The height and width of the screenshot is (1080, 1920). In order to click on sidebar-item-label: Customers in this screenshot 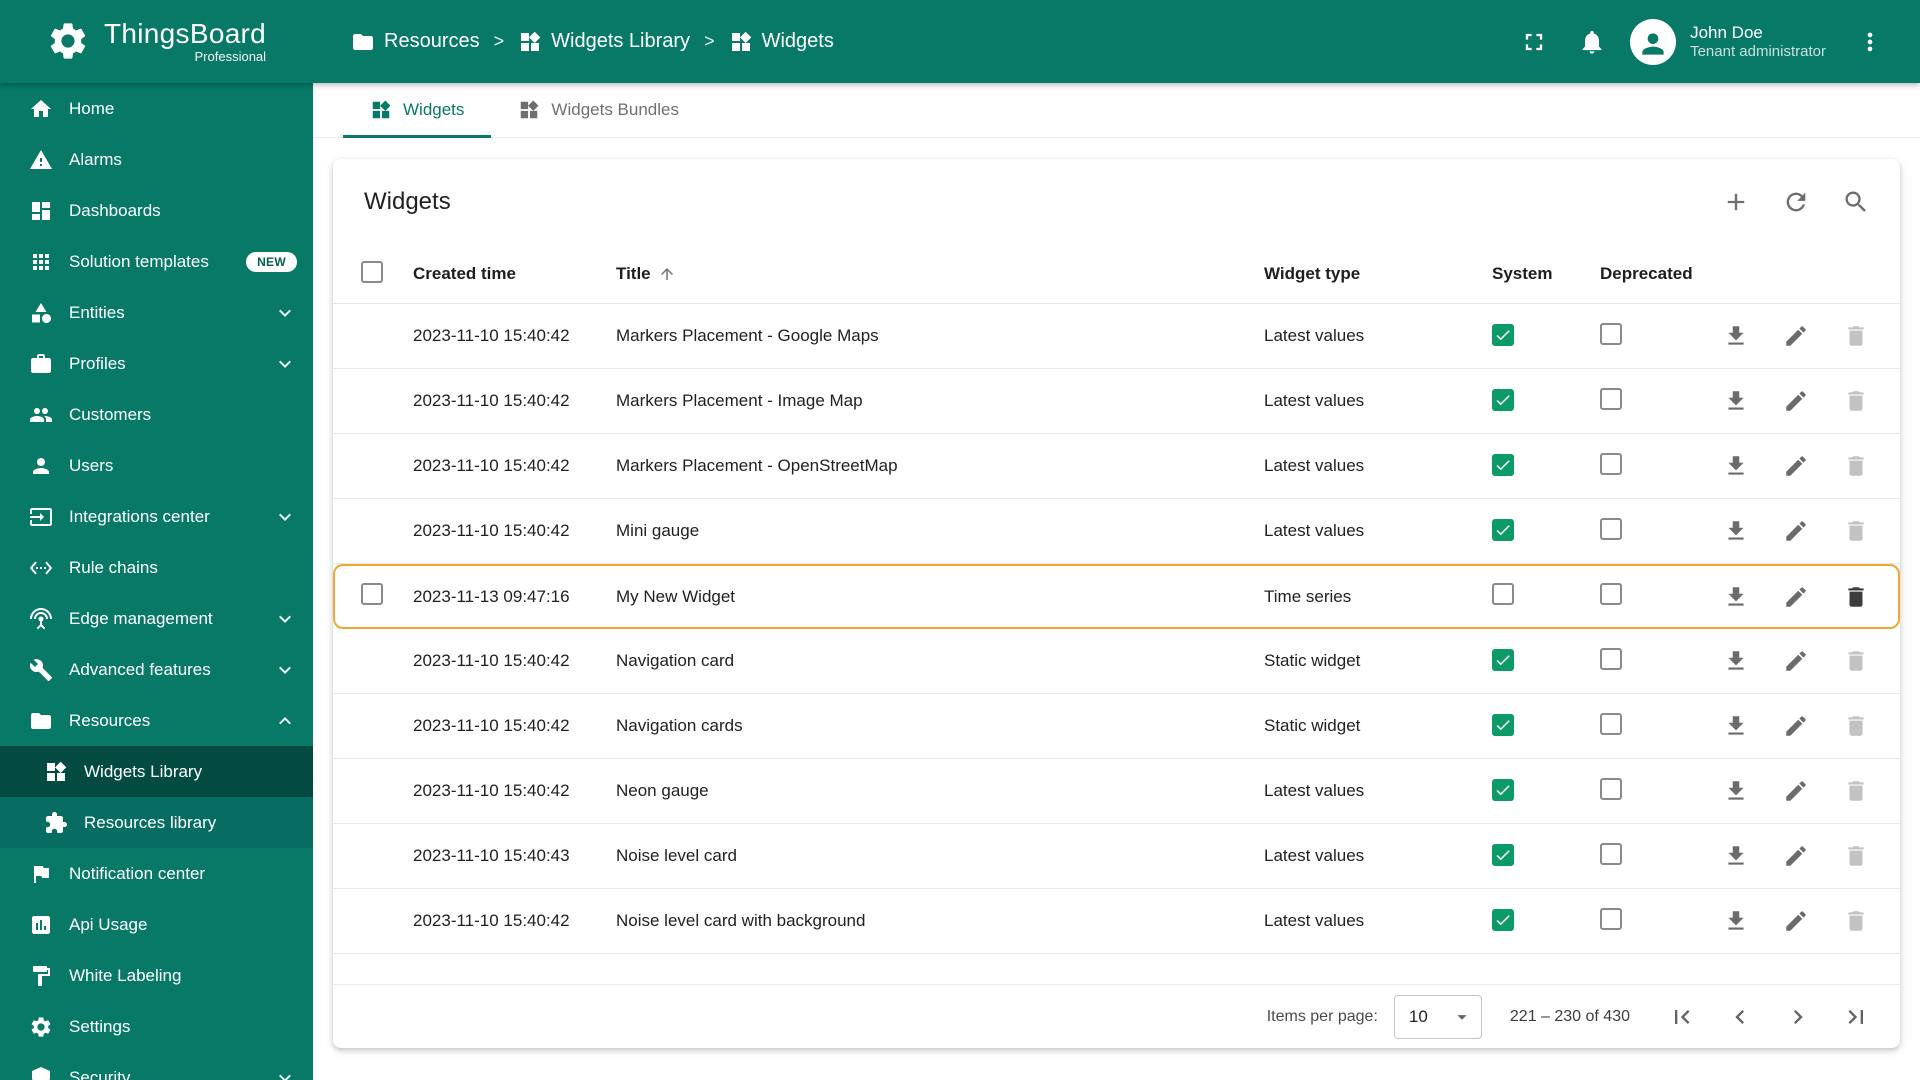, I will do `click(110, 414)`.